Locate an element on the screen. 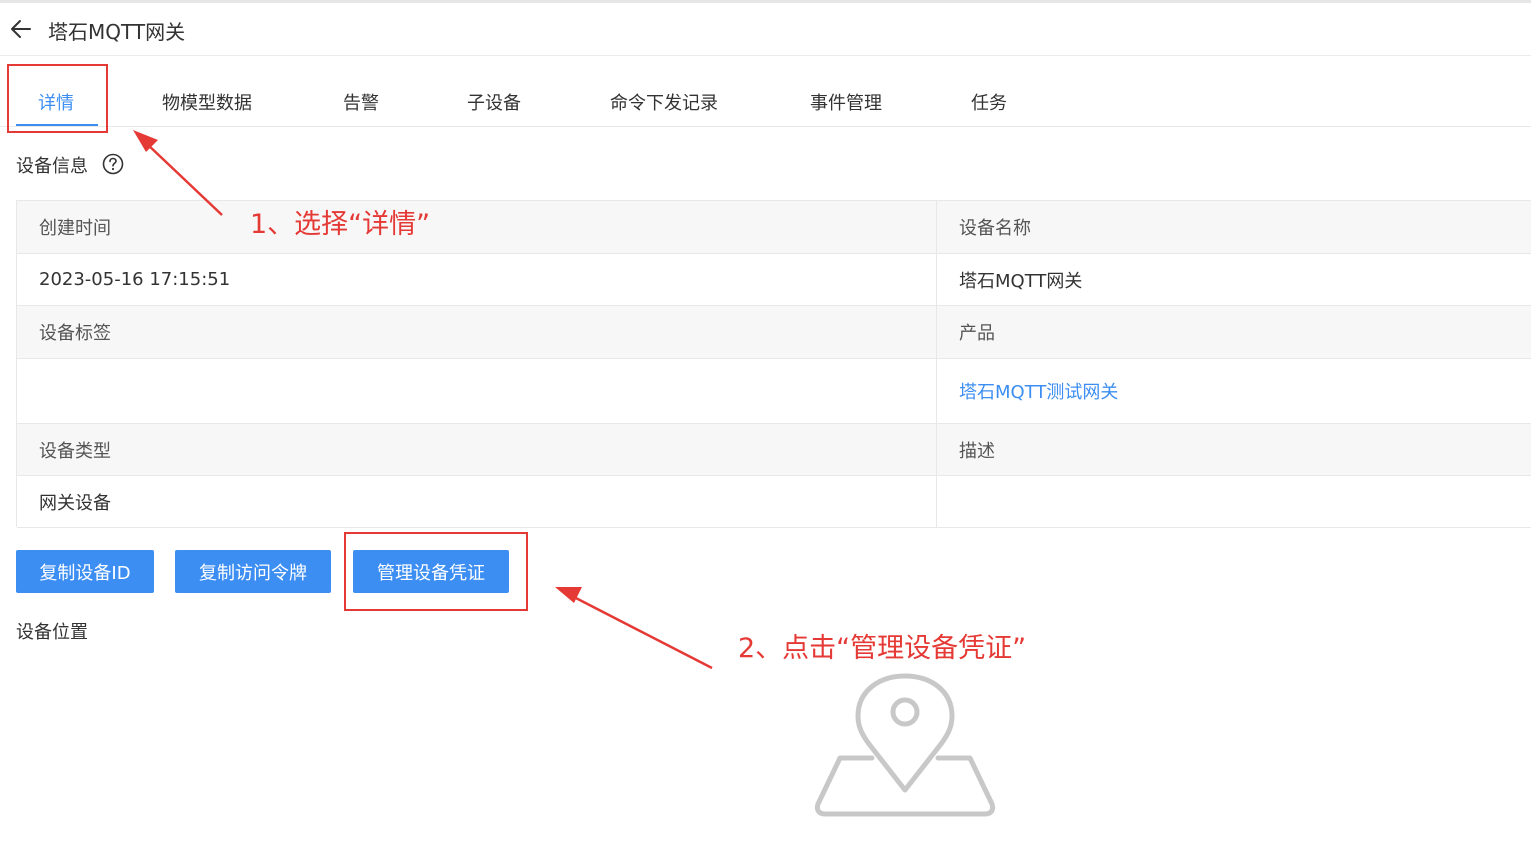 The image size is (1531, 842). annotation-step2: 2、点击“管理设备凭证” is located at coordinates (882, 648).